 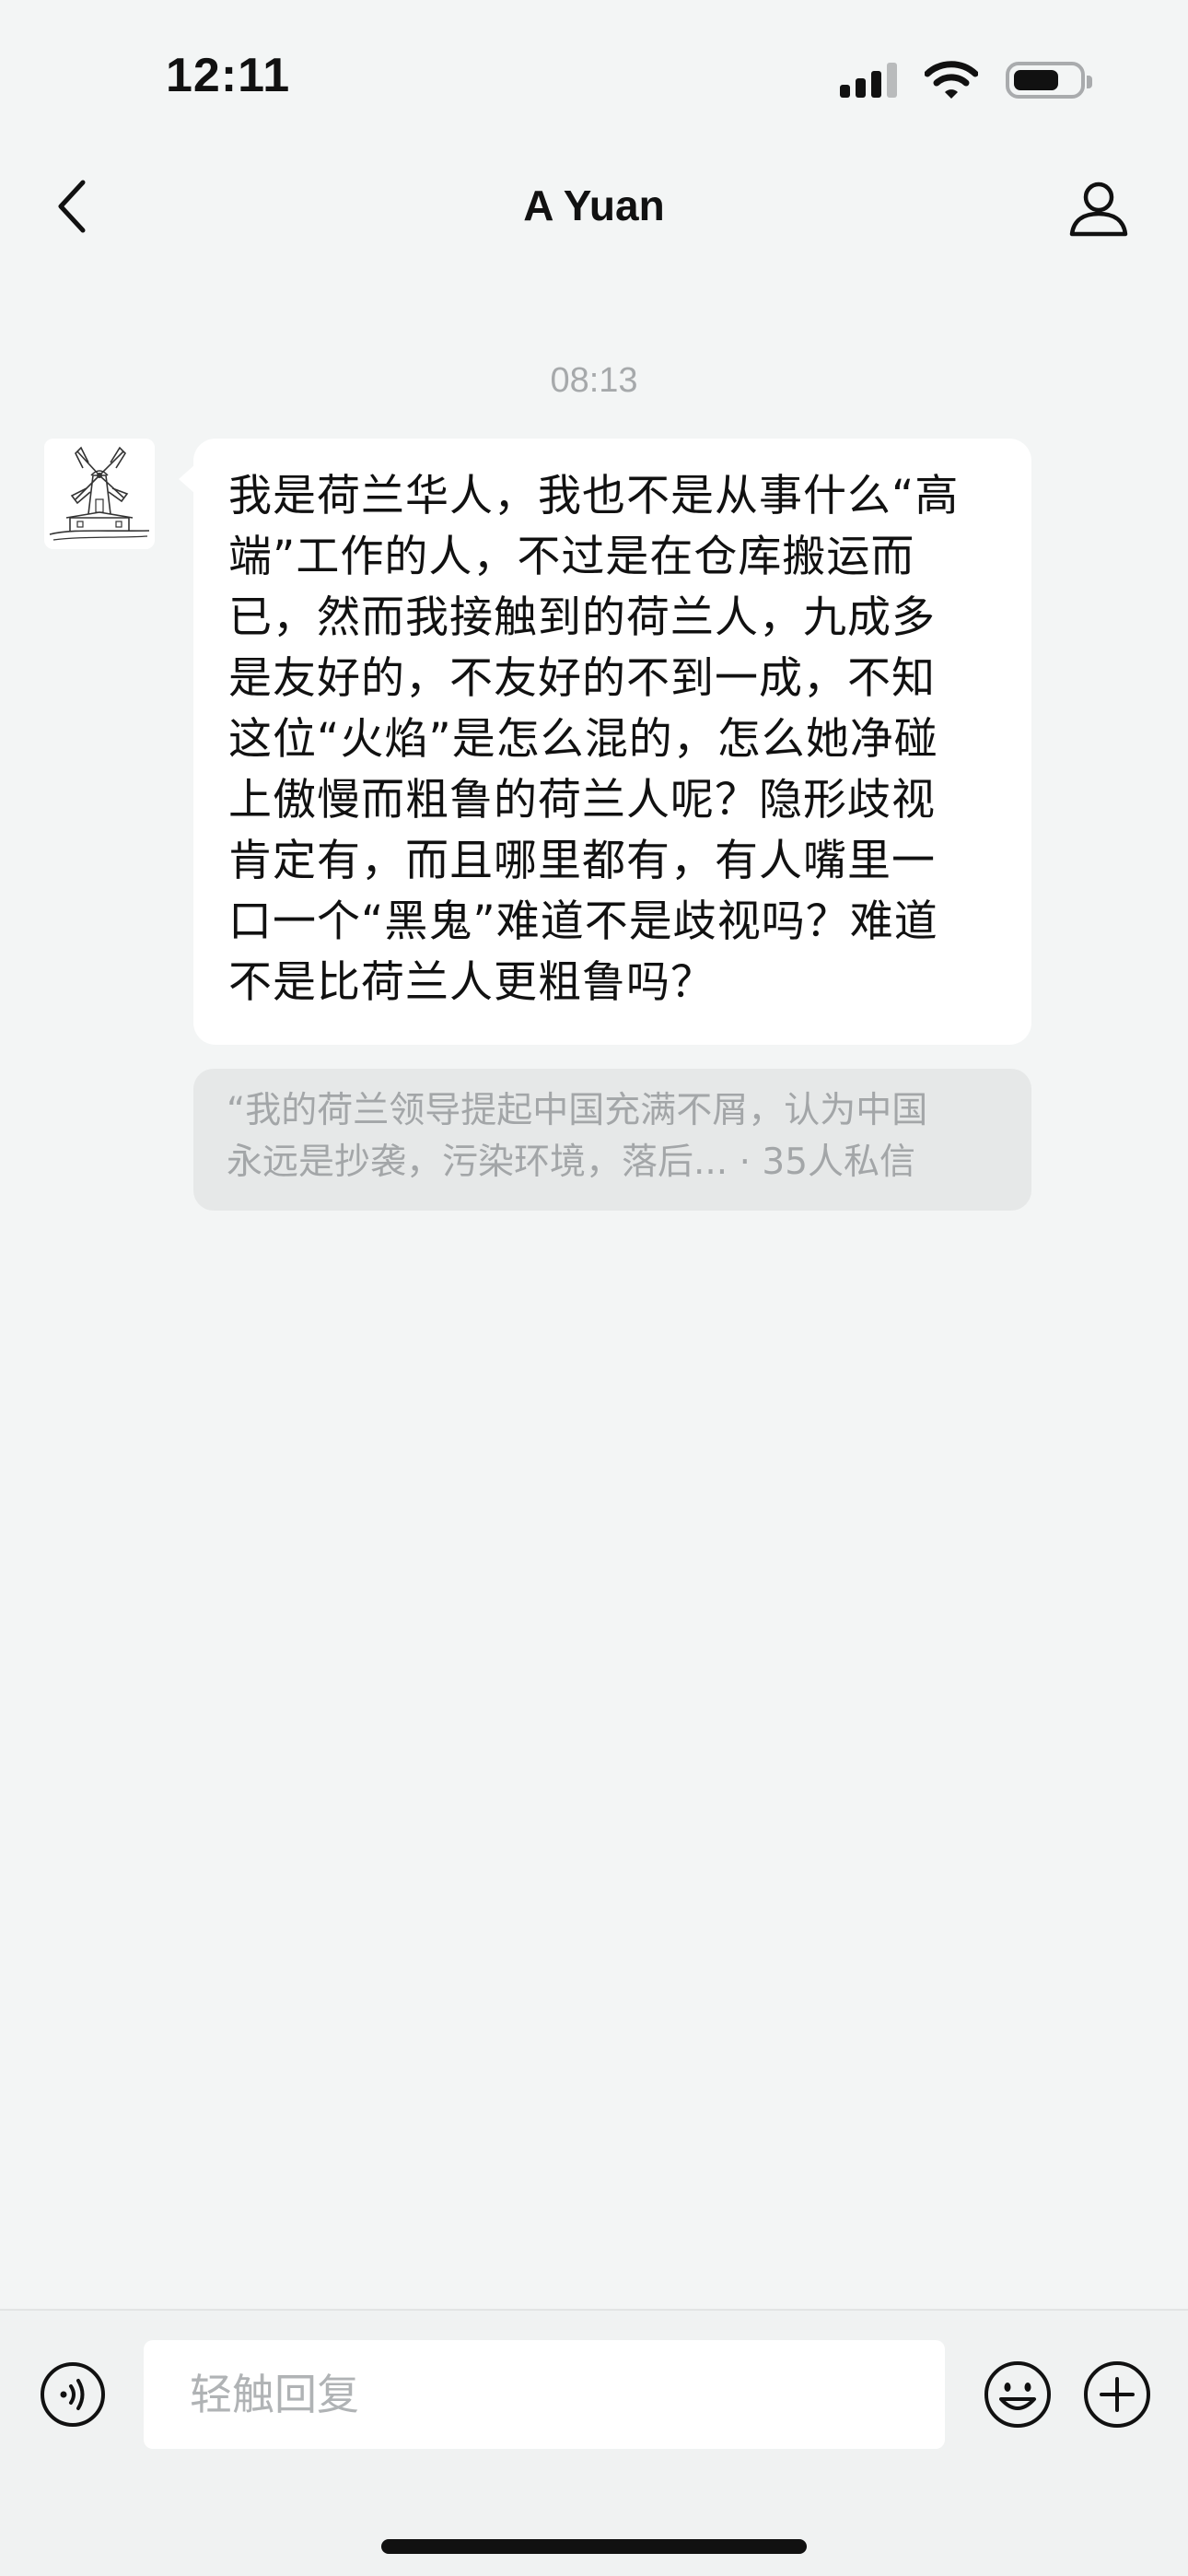 What do you see at coordinates (1049, 80) in the screenshot?
I see `battery-icon` at bounding box center [1049, 80].